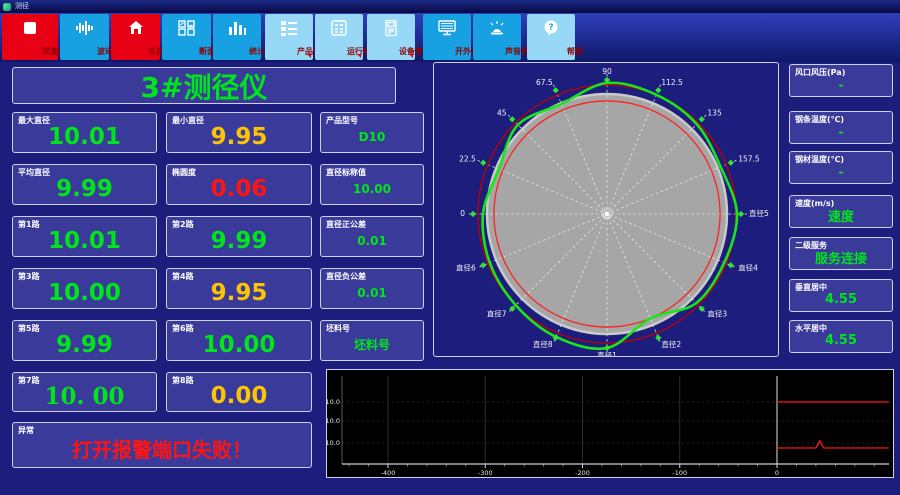  I want to click on stat-value: D10, so click(372, 136).